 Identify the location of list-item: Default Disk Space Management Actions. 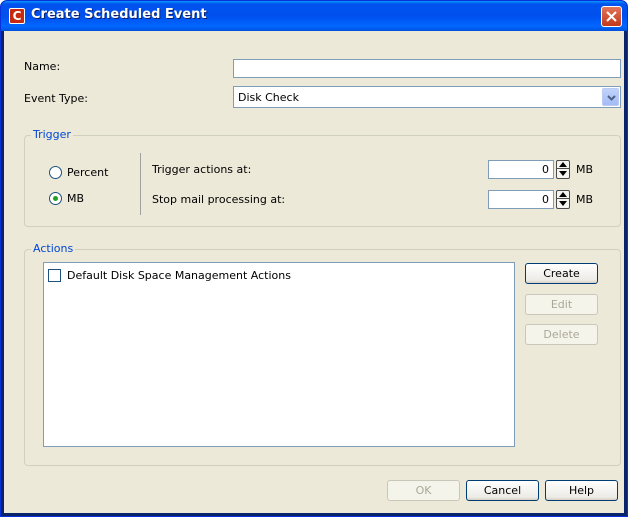
(278, 276).